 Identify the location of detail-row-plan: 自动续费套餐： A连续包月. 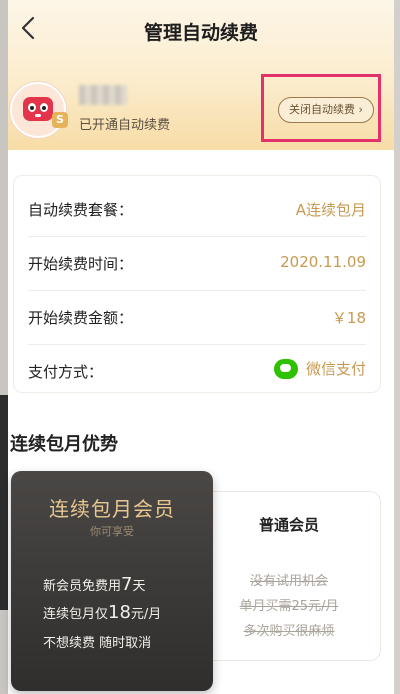
(197, 209).